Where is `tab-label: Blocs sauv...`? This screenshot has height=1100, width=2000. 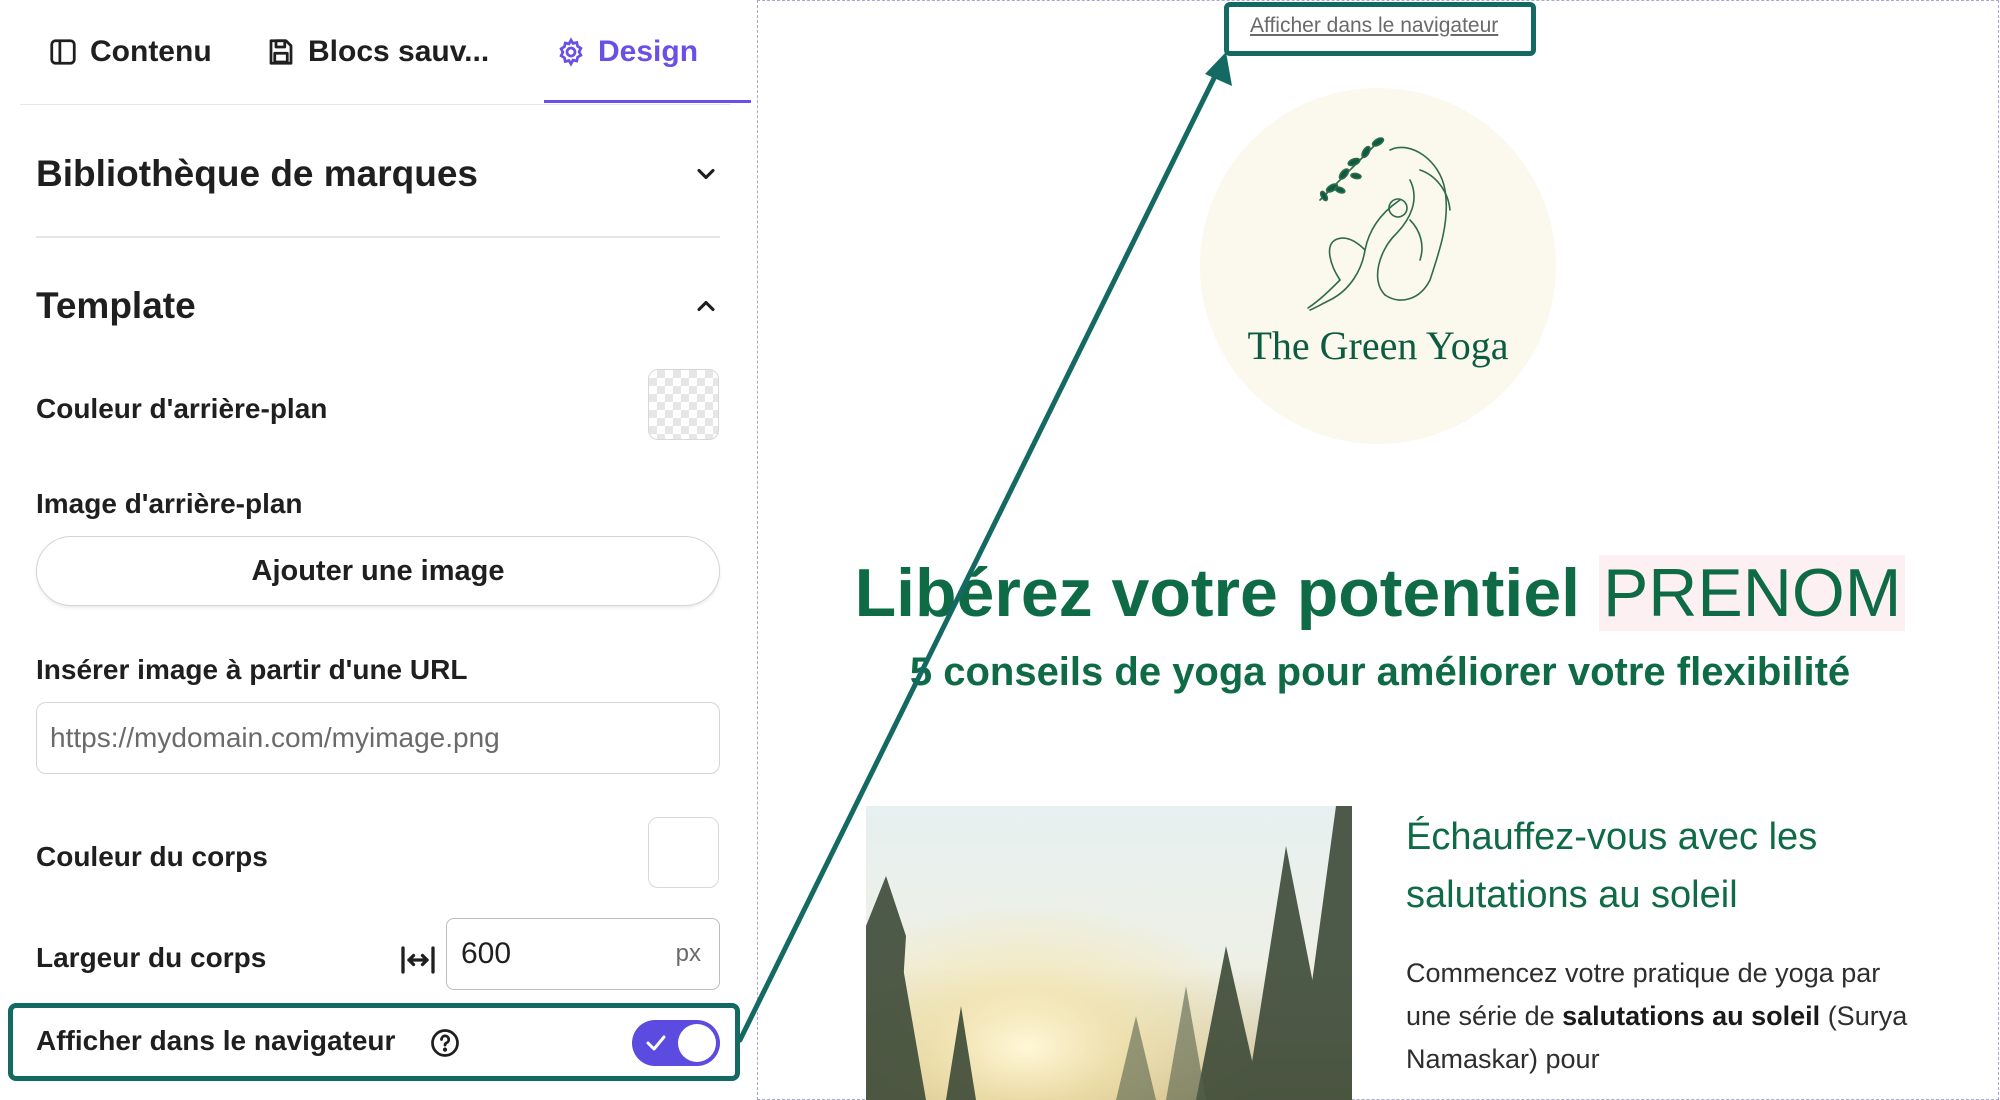 tab-label: Blocs sauv... is located at coordinates (399, 51).